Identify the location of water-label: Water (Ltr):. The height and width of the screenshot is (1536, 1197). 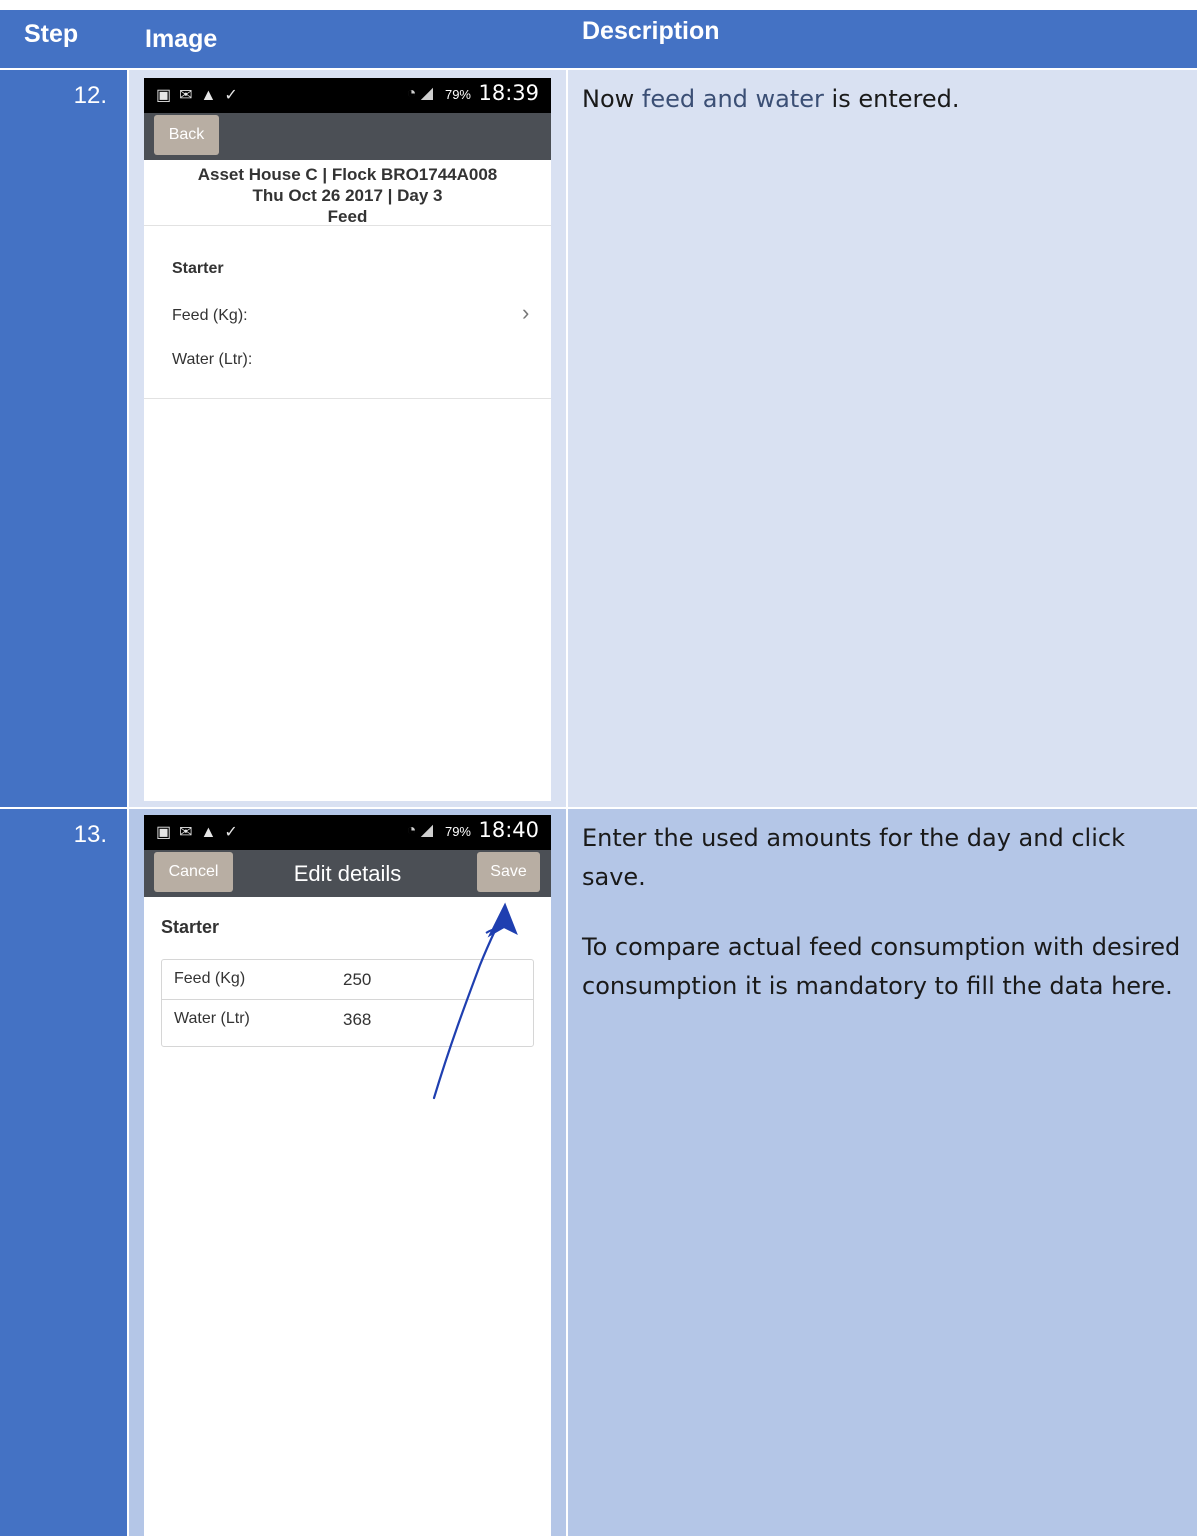
(212, 360).